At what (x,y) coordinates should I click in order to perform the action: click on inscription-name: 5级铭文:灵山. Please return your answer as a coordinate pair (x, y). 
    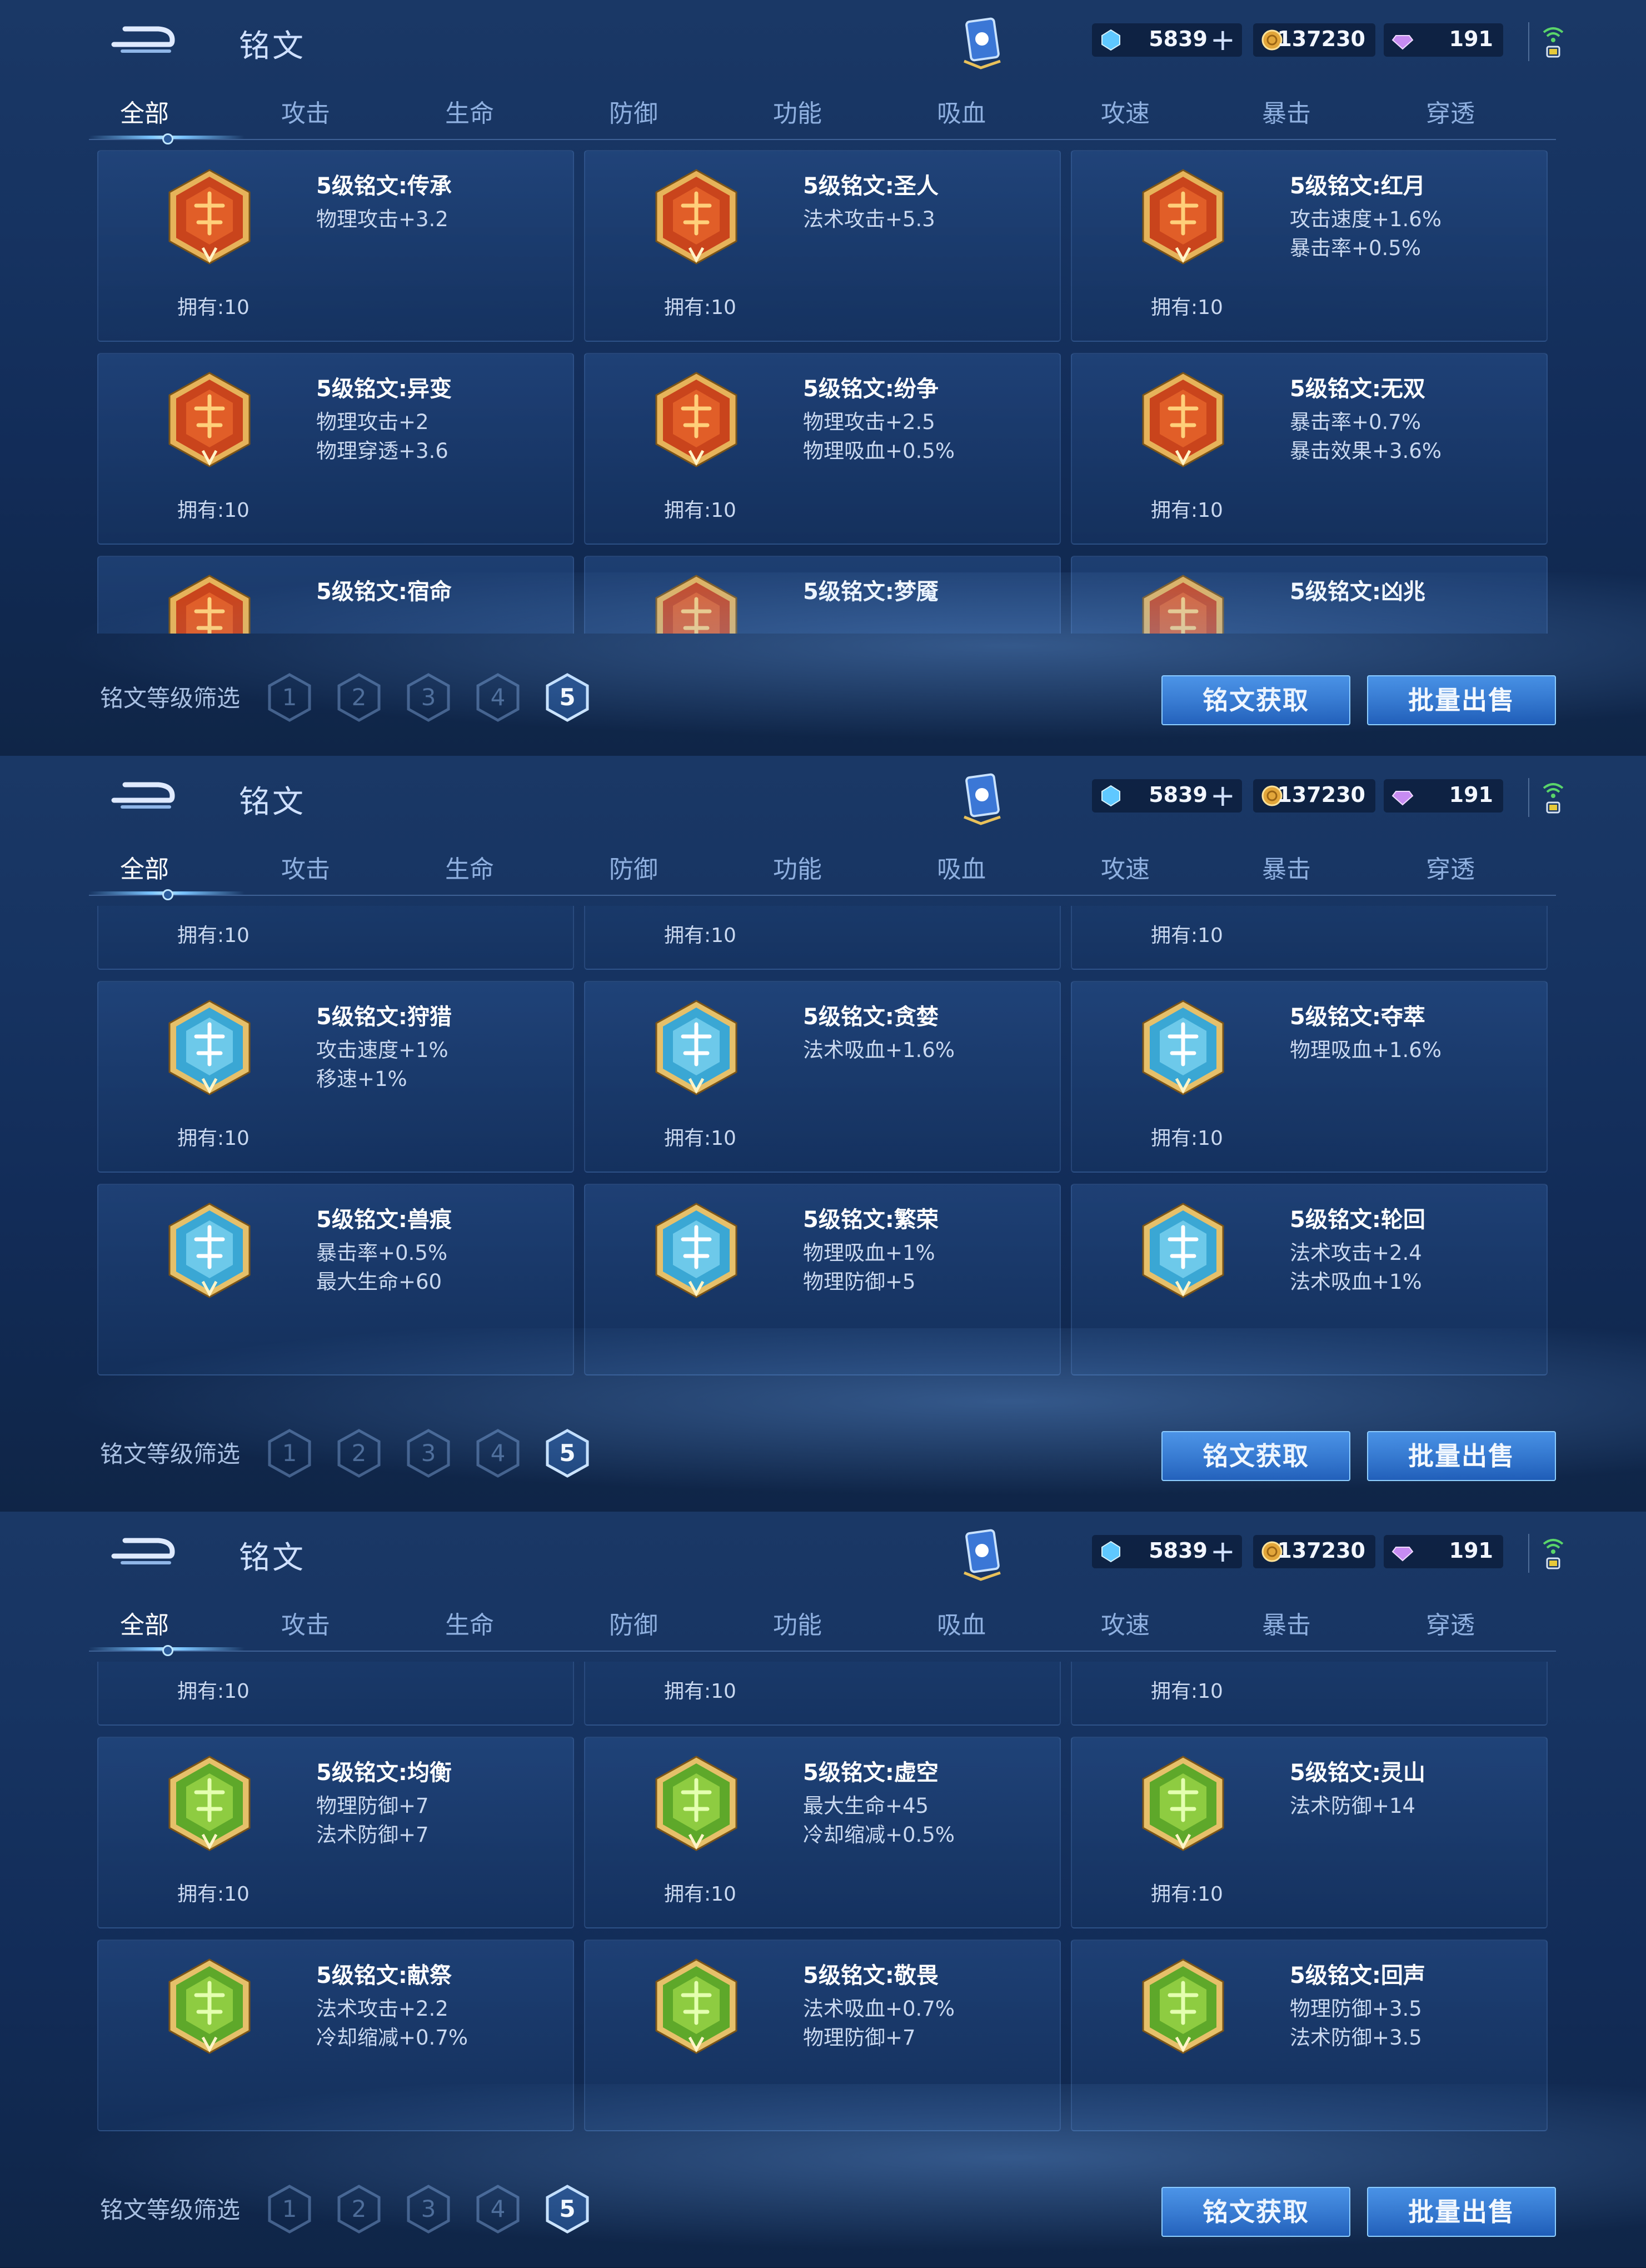
    Looking at the image, I should click on (1357, 1773).